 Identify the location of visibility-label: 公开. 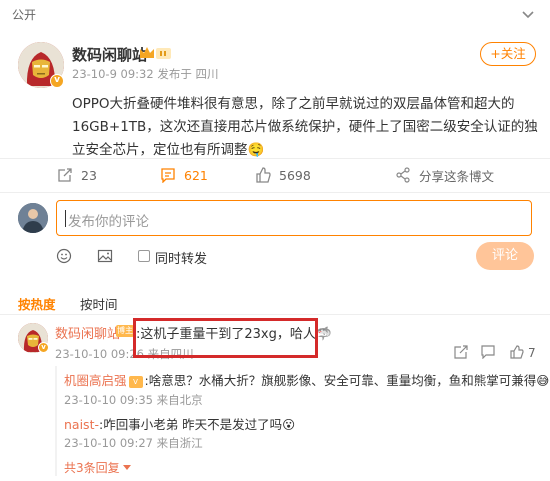
(24, 15).